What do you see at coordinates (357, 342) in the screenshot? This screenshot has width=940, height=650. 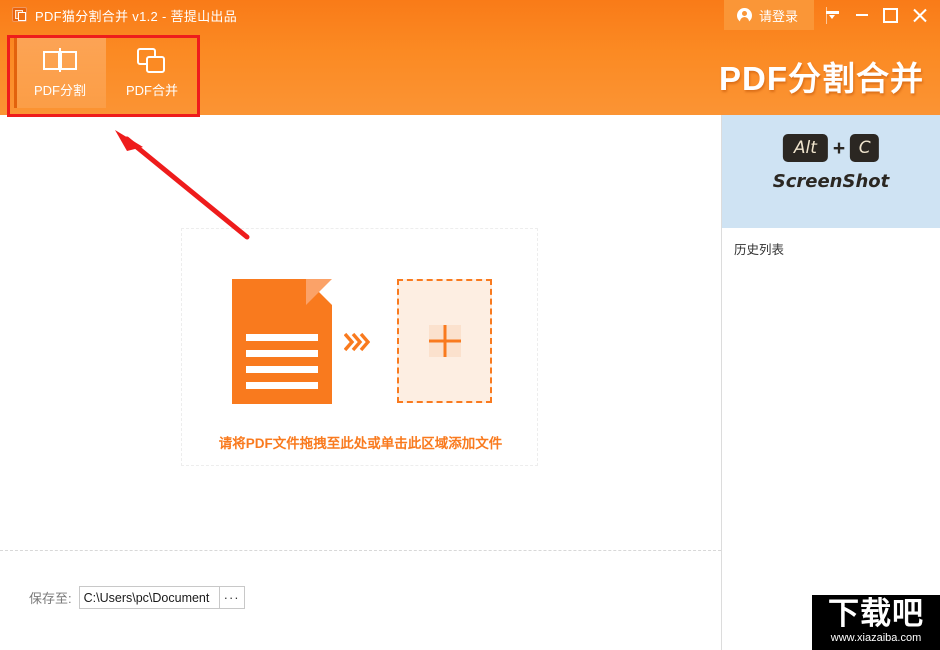 I see `triple-chevron-icon` at bounding box center [357, 342].